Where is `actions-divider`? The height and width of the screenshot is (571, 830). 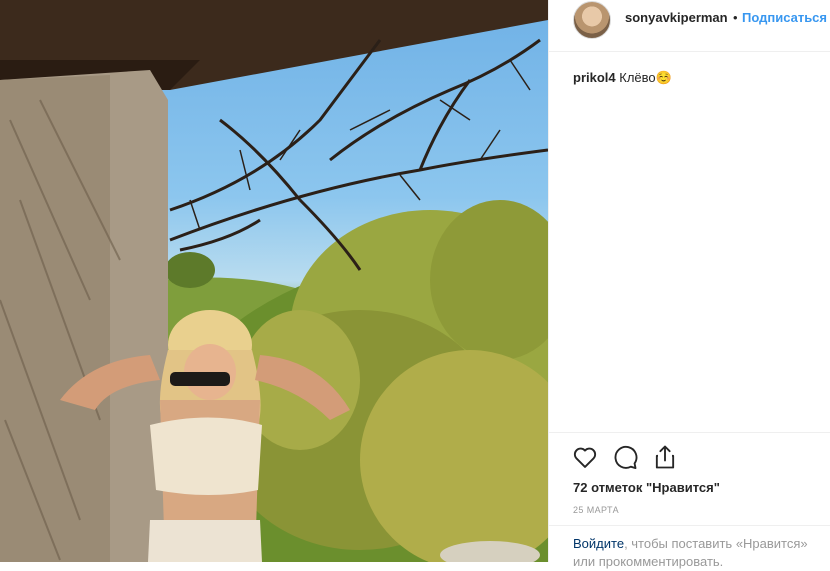 actions-divider is located at coordinates (689, 432).